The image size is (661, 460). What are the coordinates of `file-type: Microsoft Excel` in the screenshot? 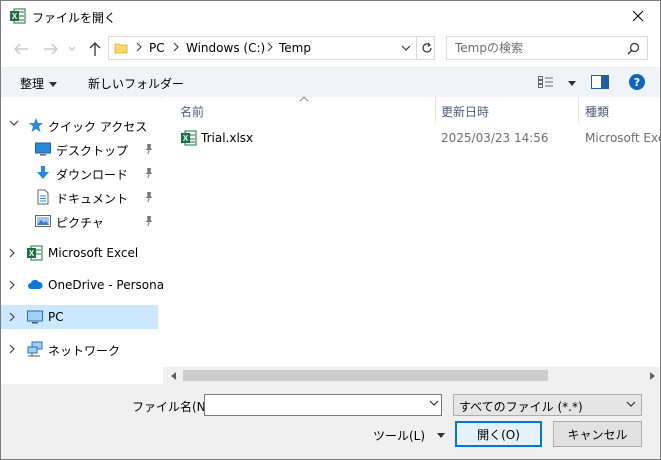 It's located at (622, 138).